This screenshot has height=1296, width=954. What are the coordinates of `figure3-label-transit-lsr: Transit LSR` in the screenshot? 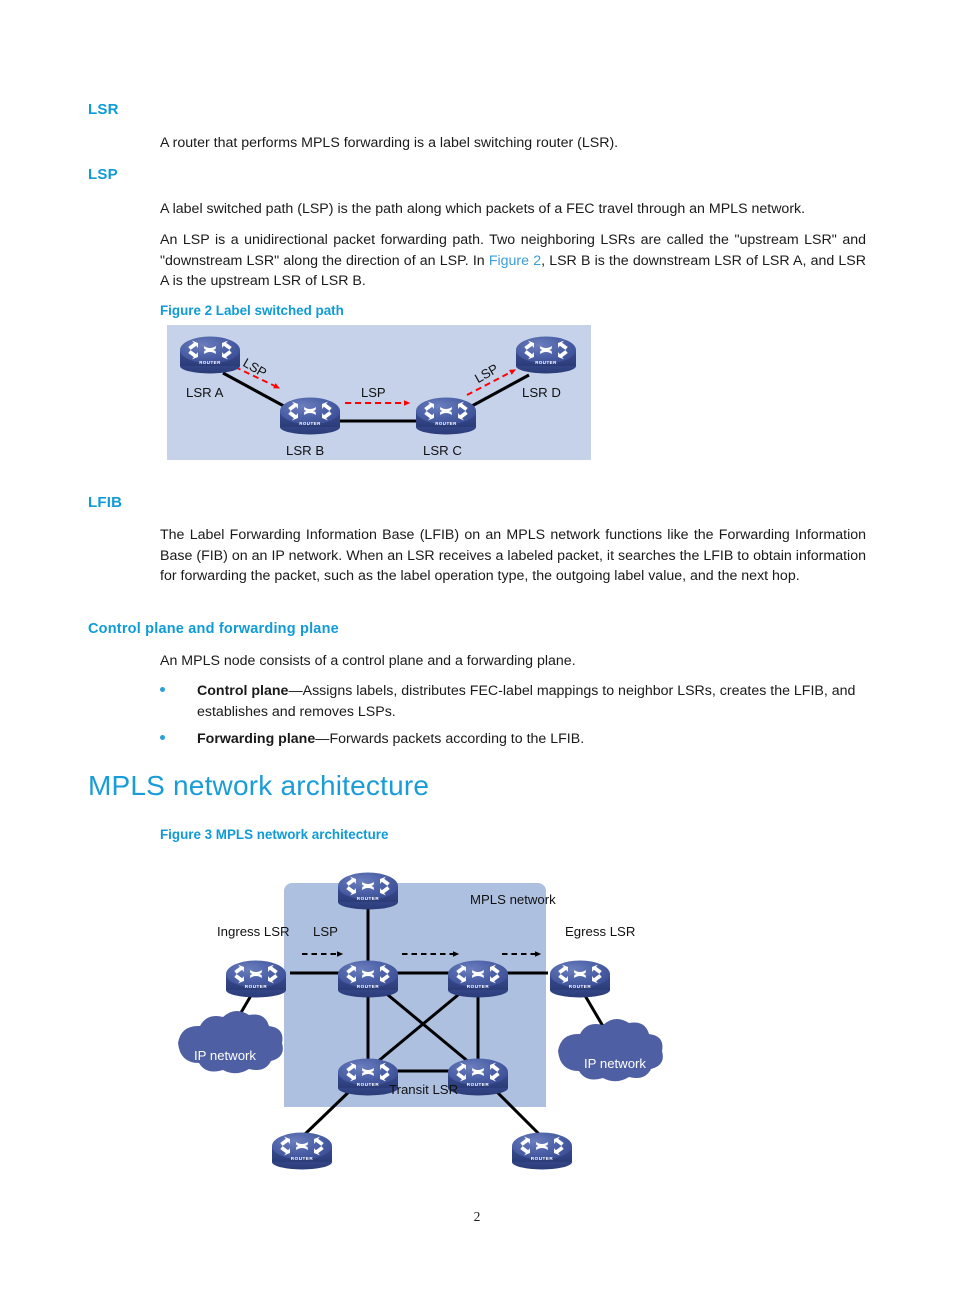 It's located at (424, 1089).